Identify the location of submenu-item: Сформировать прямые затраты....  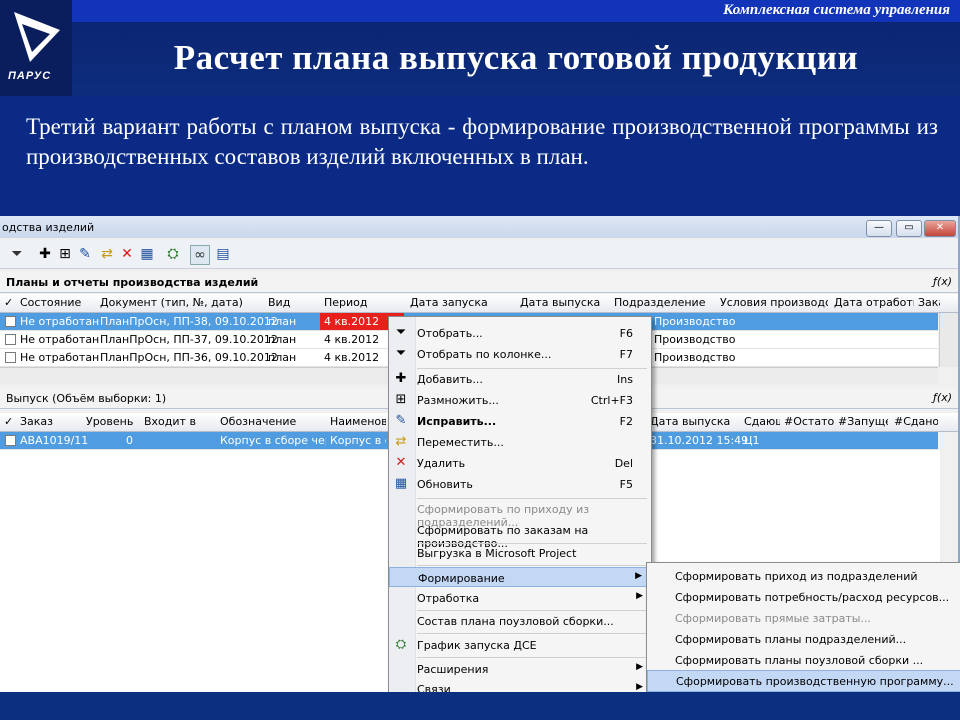
(803, 618).